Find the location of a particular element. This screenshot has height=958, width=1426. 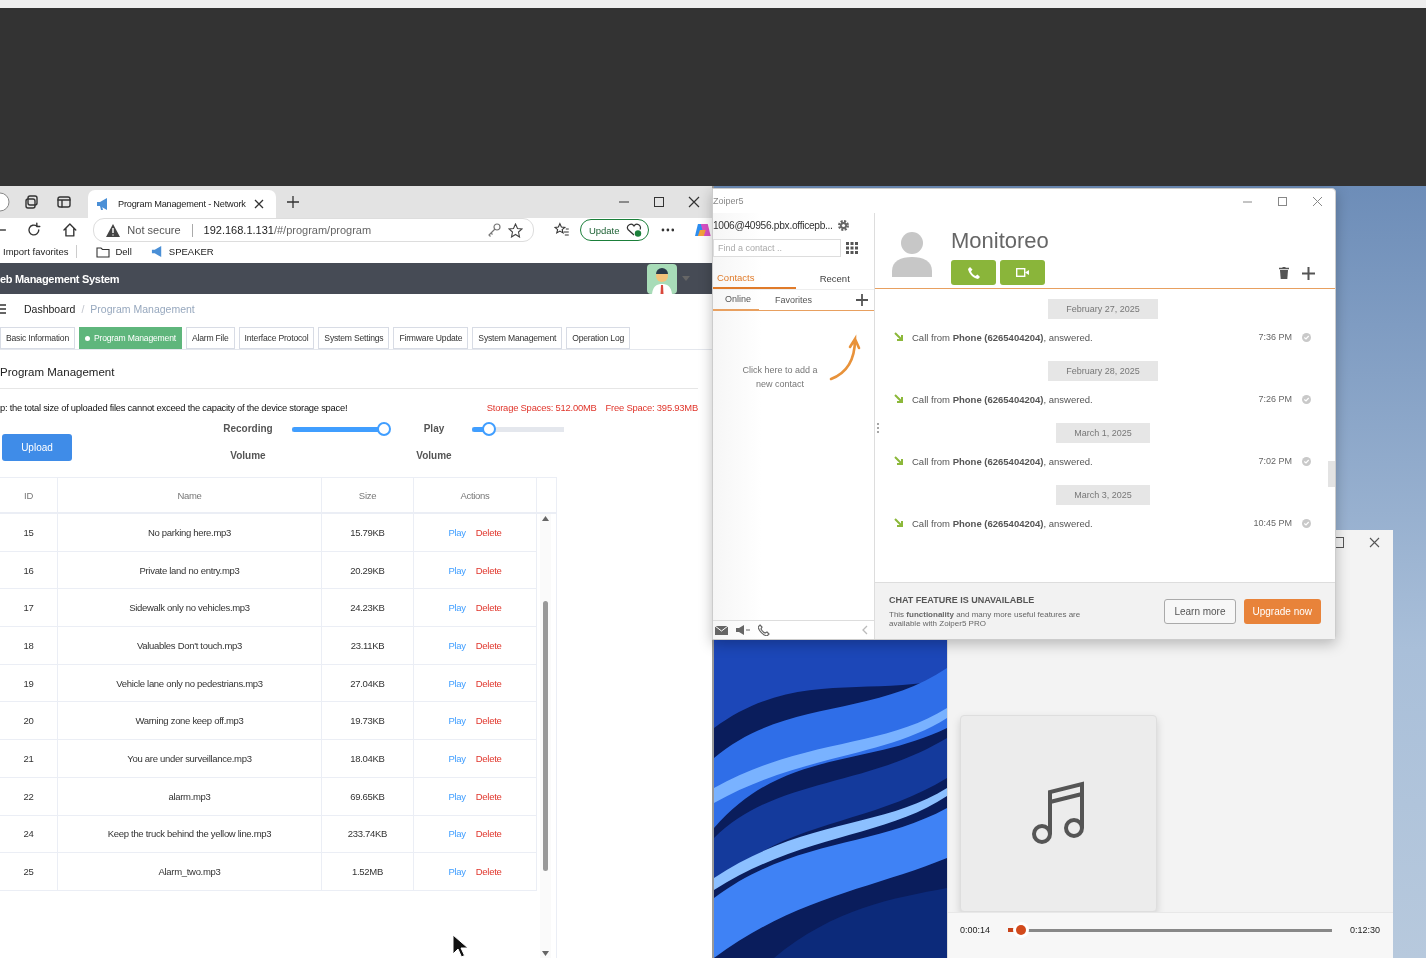

table-cell: 69.65KB is located at coordinates (368, 796).